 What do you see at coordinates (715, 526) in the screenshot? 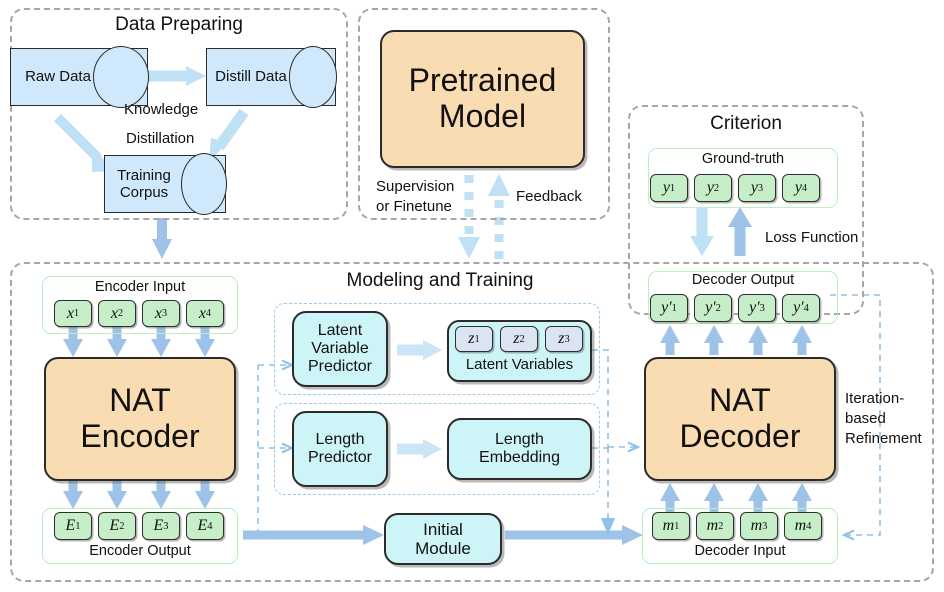
I see `token-decoder-input-2: m2` at bounding box center [715, 526].